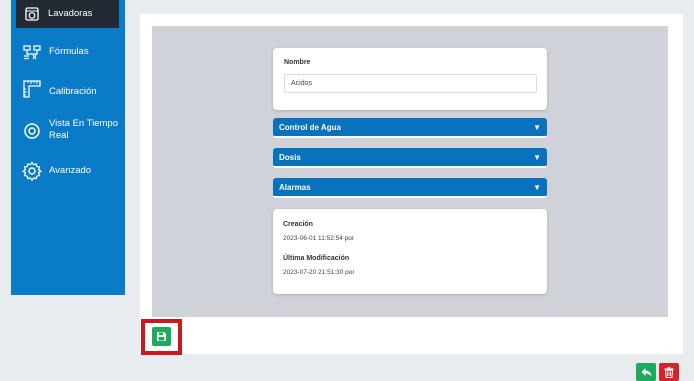 The height and width of the screenshot is (381, 694). I want to click on washing-machine-icon, so click(32, 14).